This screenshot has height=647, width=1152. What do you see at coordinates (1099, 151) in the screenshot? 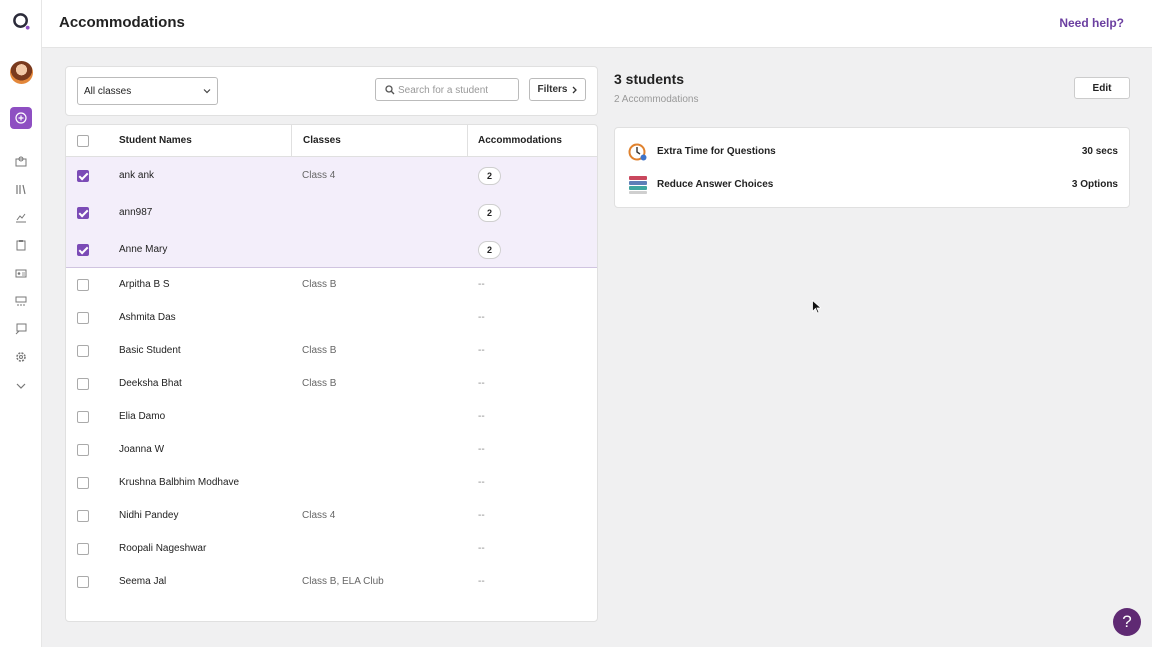
I see `accommodation-value: 30 secs` at bounding box center [1099, 151].